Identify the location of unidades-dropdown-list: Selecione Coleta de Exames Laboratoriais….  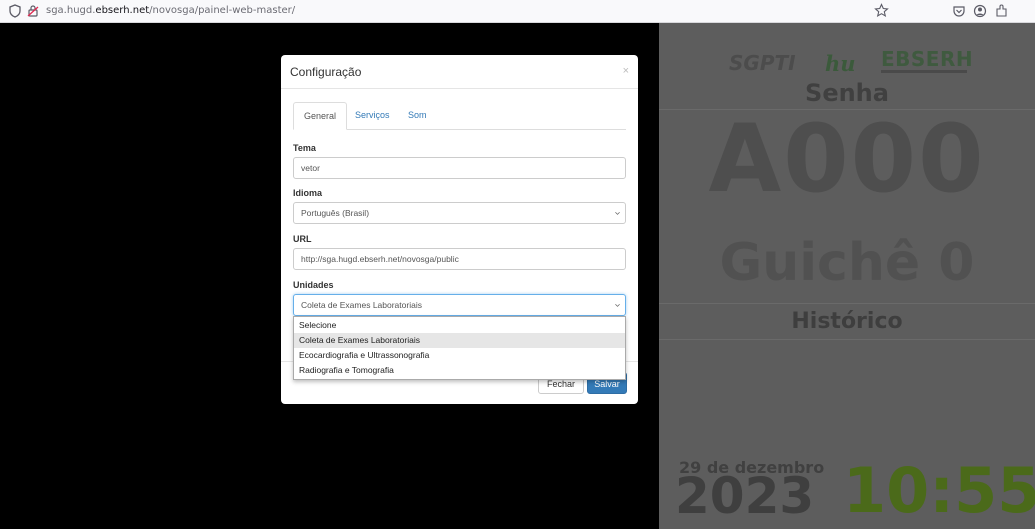
(459, 348).